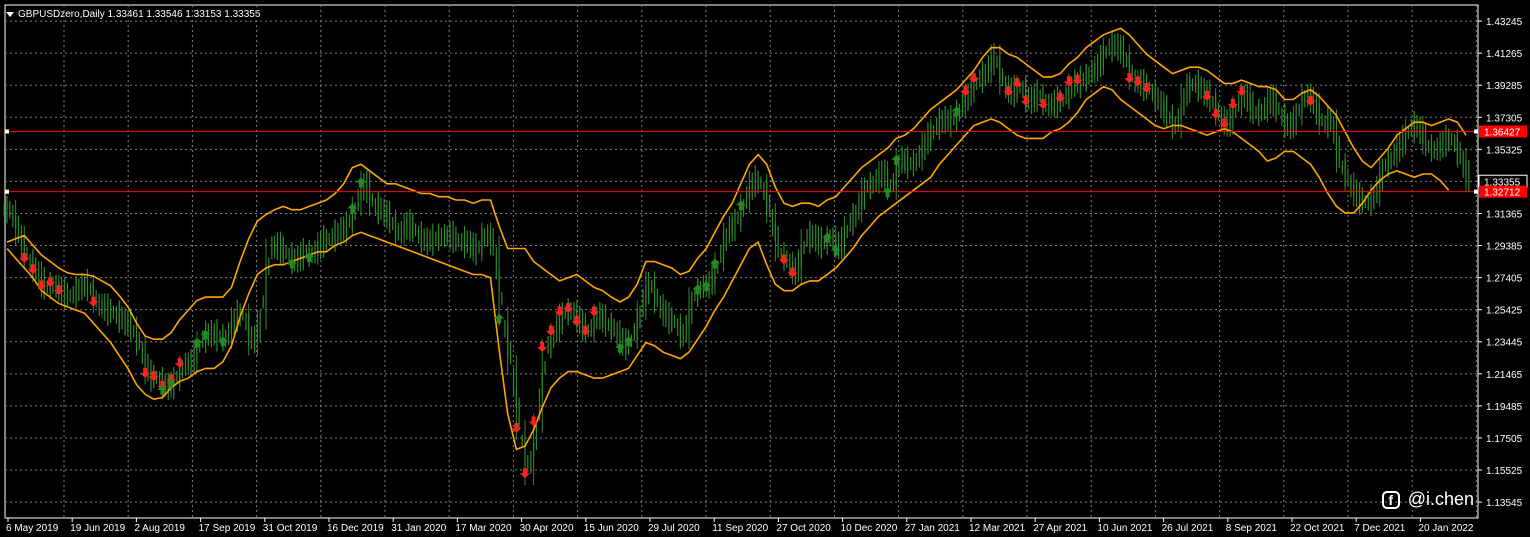 The height and width of the screenshot is (537, 1530). What do you see at coordinates (1504, 86) in the screenshot?
I see `y-tick-label: 1.39285` at bounding box center [1504, 86].